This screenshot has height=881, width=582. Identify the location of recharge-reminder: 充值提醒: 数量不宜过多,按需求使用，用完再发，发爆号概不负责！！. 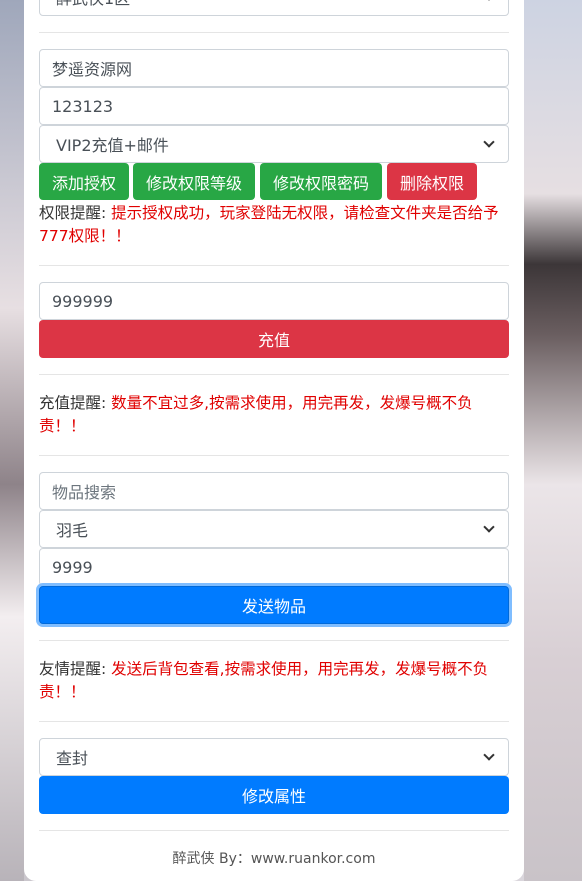
(274, 415).